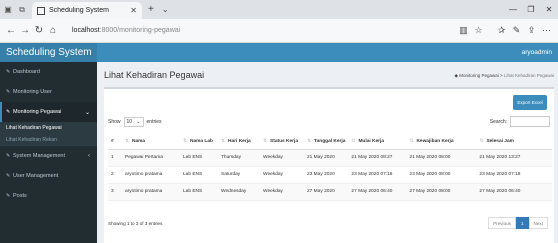 This screenshot has height=243, width=558. What do you see at coordinates (86, 30) in the screenshot?
I see `url-host: localhost` at bounding box center [86, 30].